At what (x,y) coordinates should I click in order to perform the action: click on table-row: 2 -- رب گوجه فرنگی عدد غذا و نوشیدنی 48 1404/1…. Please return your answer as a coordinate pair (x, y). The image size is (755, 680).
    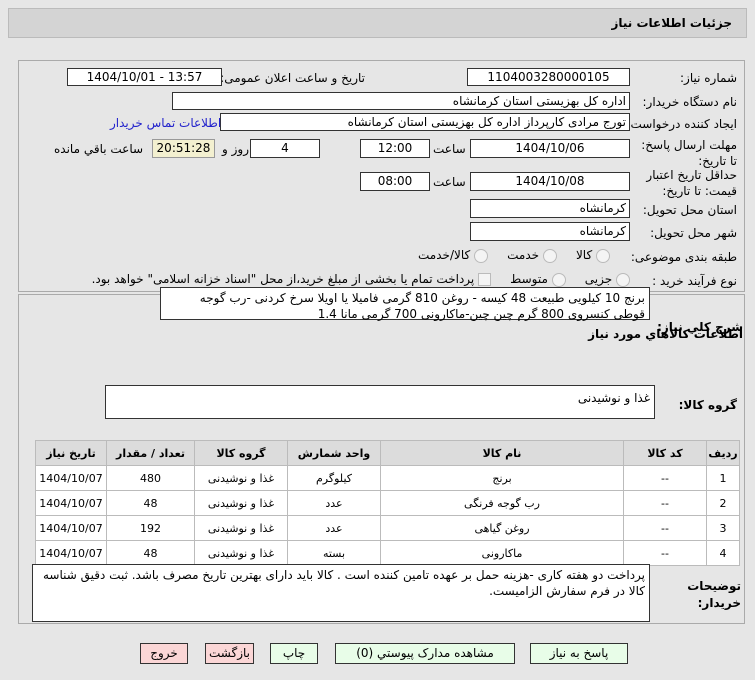
    Looking at the image, I should click on (387, 503).